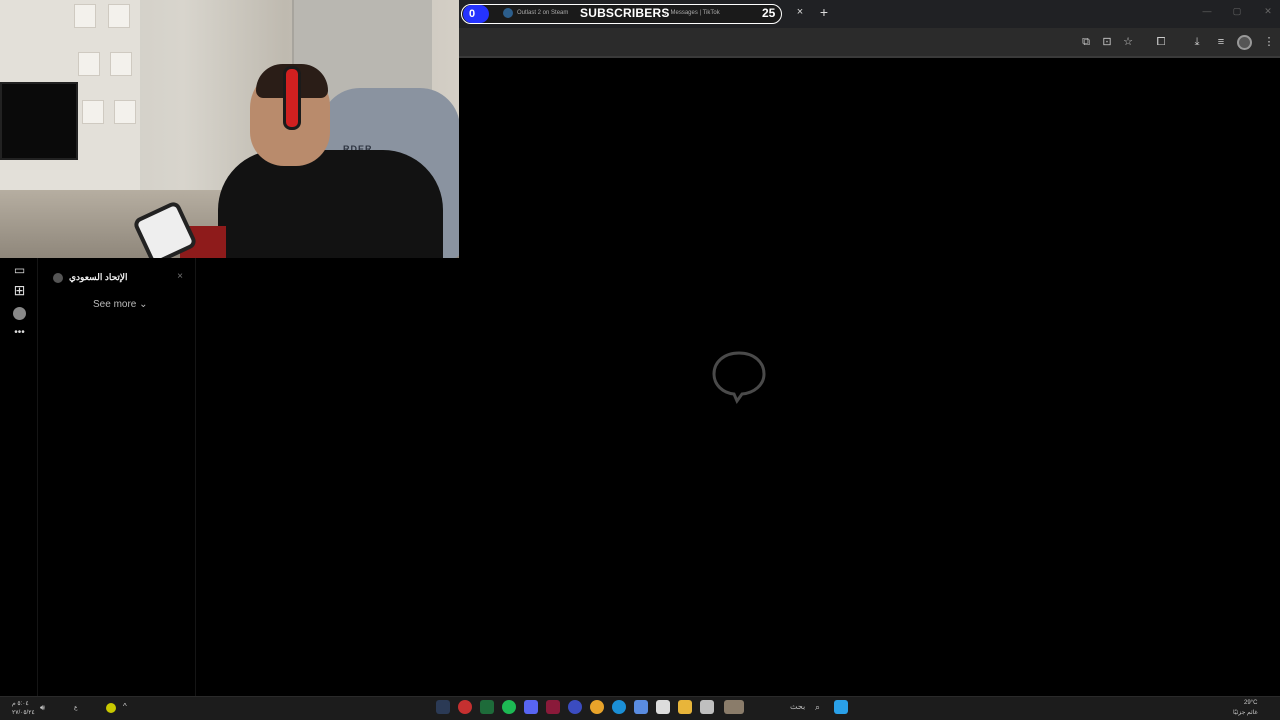 This screenshot has height=720, width=1280. I want to click on left-rail, so click(19, 477).